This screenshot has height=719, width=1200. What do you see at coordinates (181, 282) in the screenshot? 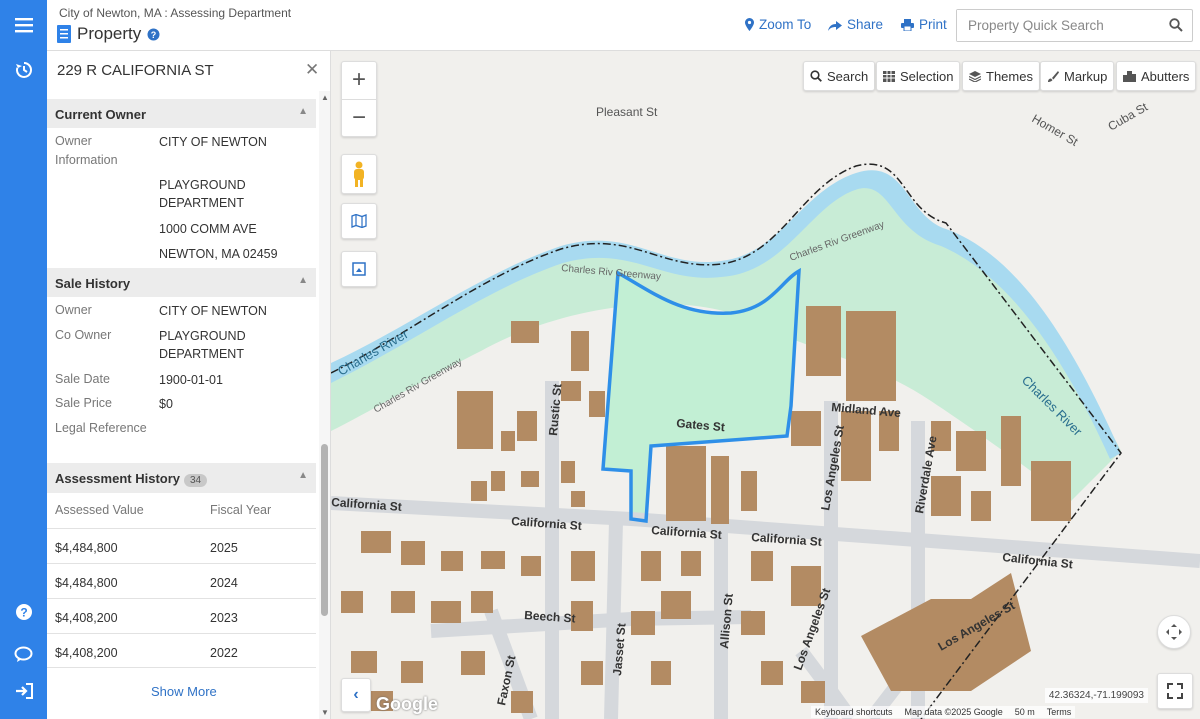
I see `sale-history-header: Sale History ▲` at bounding box center [181, 282].